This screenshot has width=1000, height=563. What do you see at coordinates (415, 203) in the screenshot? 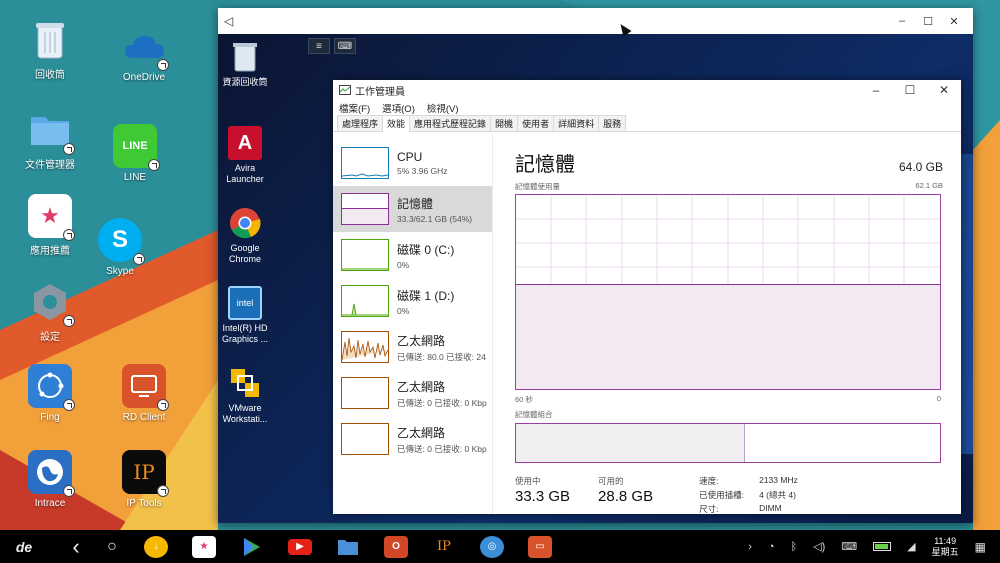
I see `resource-name: 記憶體` at bounding box center [415, 203].